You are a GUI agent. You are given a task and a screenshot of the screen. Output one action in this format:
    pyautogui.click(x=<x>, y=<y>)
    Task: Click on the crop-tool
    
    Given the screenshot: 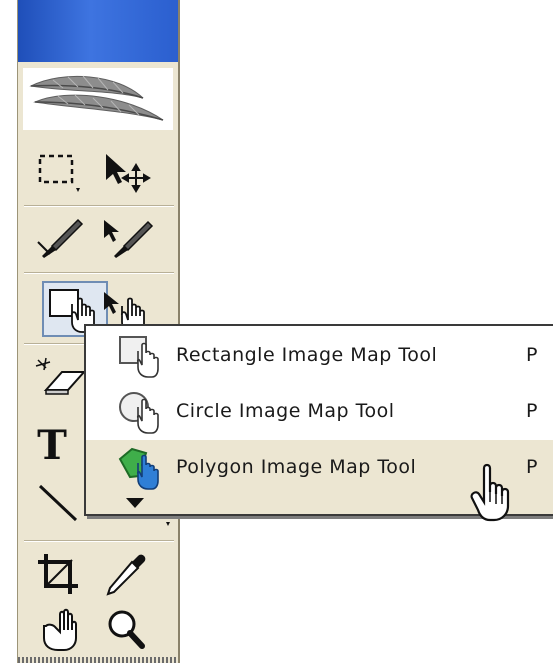 What is the action you would take?
    pyautogui.click(x=60, y=574)
    